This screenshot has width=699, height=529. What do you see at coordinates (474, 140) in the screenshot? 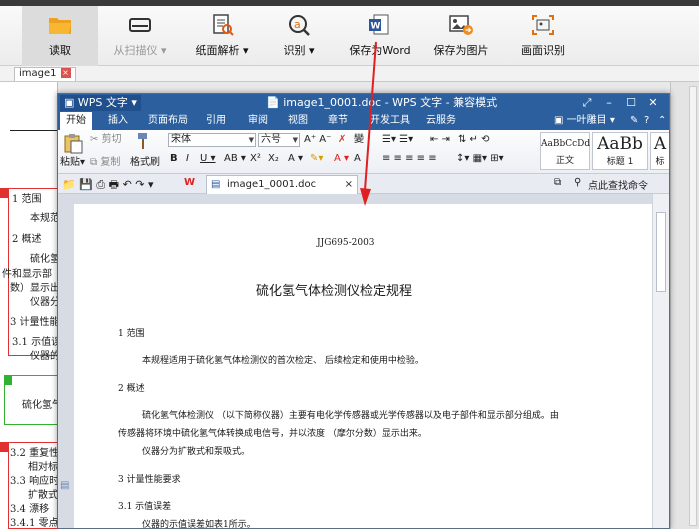
I see `sort-button: ⇅ ↵ ⟲` at bounding box center [474, 140].